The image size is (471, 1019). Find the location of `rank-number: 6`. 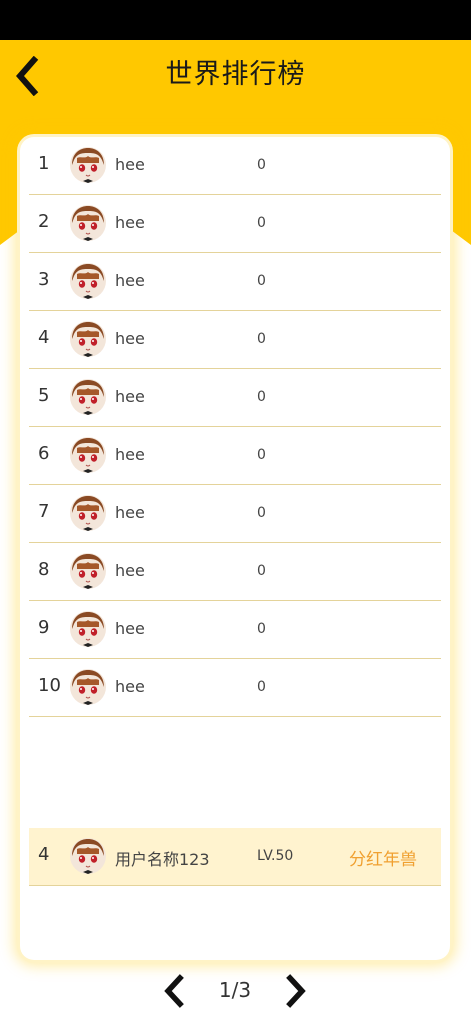

rank-number: 6 is located at coordinates (44, 453).